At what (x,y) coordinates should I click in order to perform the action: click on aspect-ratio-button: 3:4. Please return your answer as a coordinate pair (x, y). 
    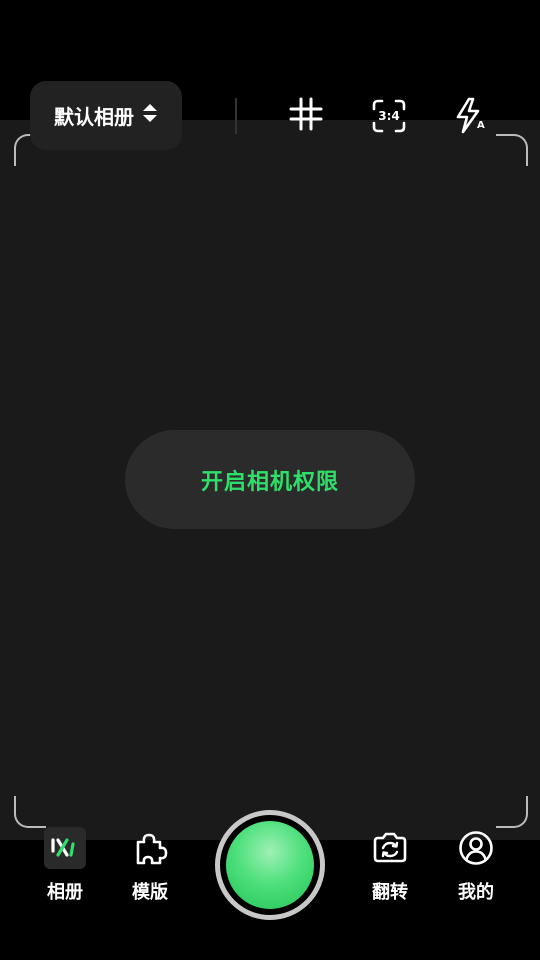
    Looking at the image, I should click on (389, 116).